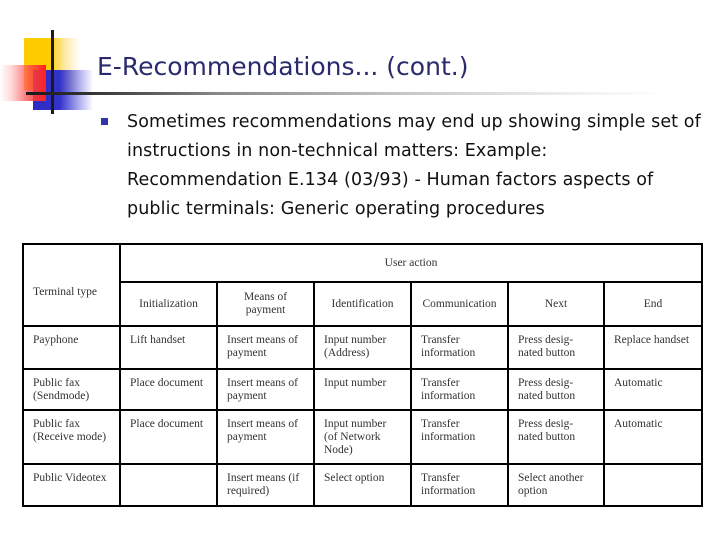  What do you see at coordinates (71, 437) in the screenshot?
I see `cell-terminal: Public fax (Receive mode)` at bounding box center [71, 437].